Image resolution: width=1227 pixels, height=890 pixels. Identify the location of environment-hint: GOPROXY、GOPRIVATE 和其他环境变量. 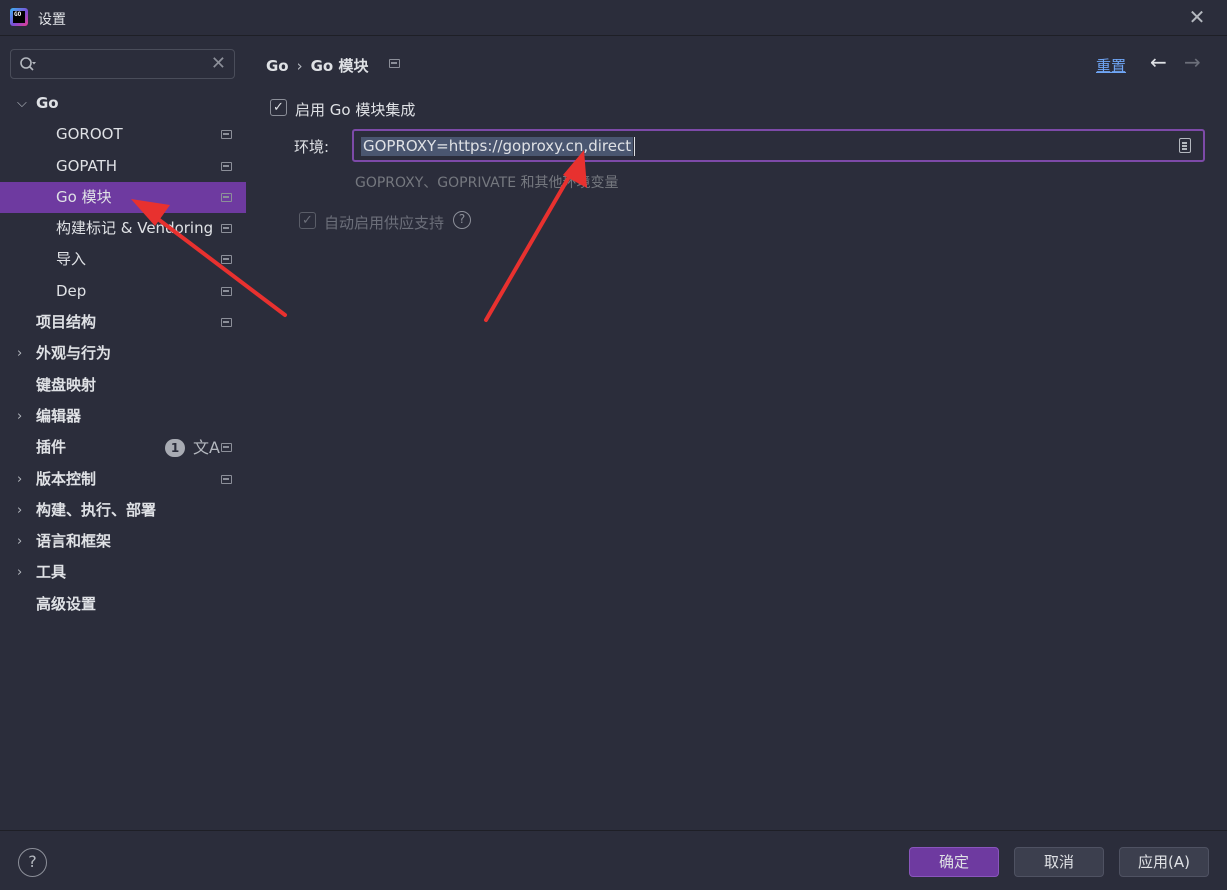
(487, 183).